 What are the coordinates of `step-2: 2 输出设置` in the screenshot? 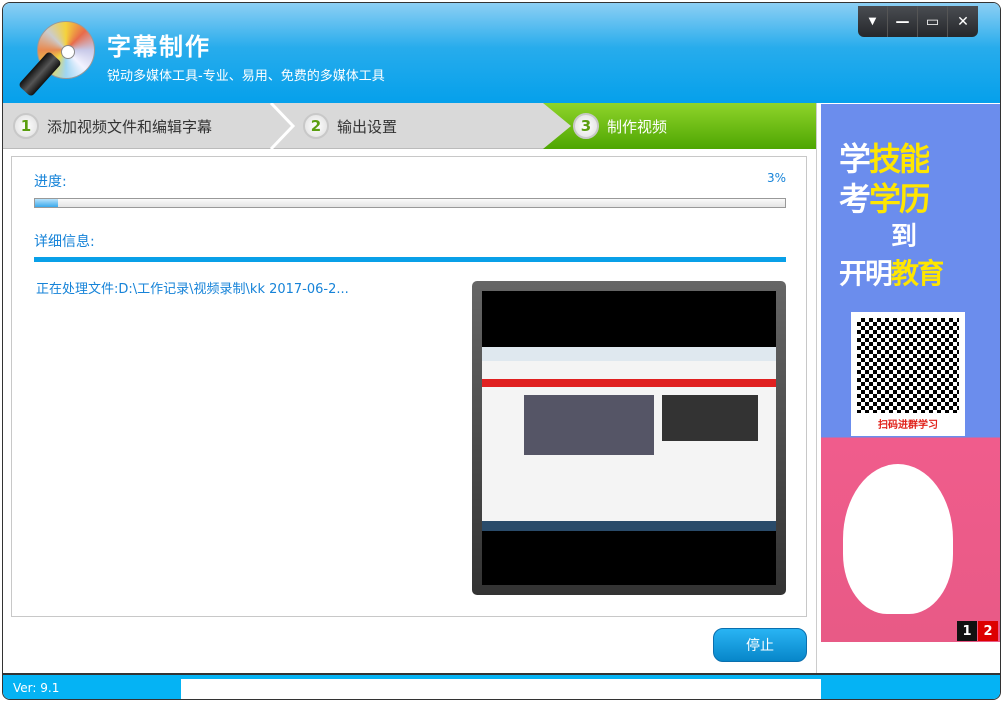 It's located at (350, 126).